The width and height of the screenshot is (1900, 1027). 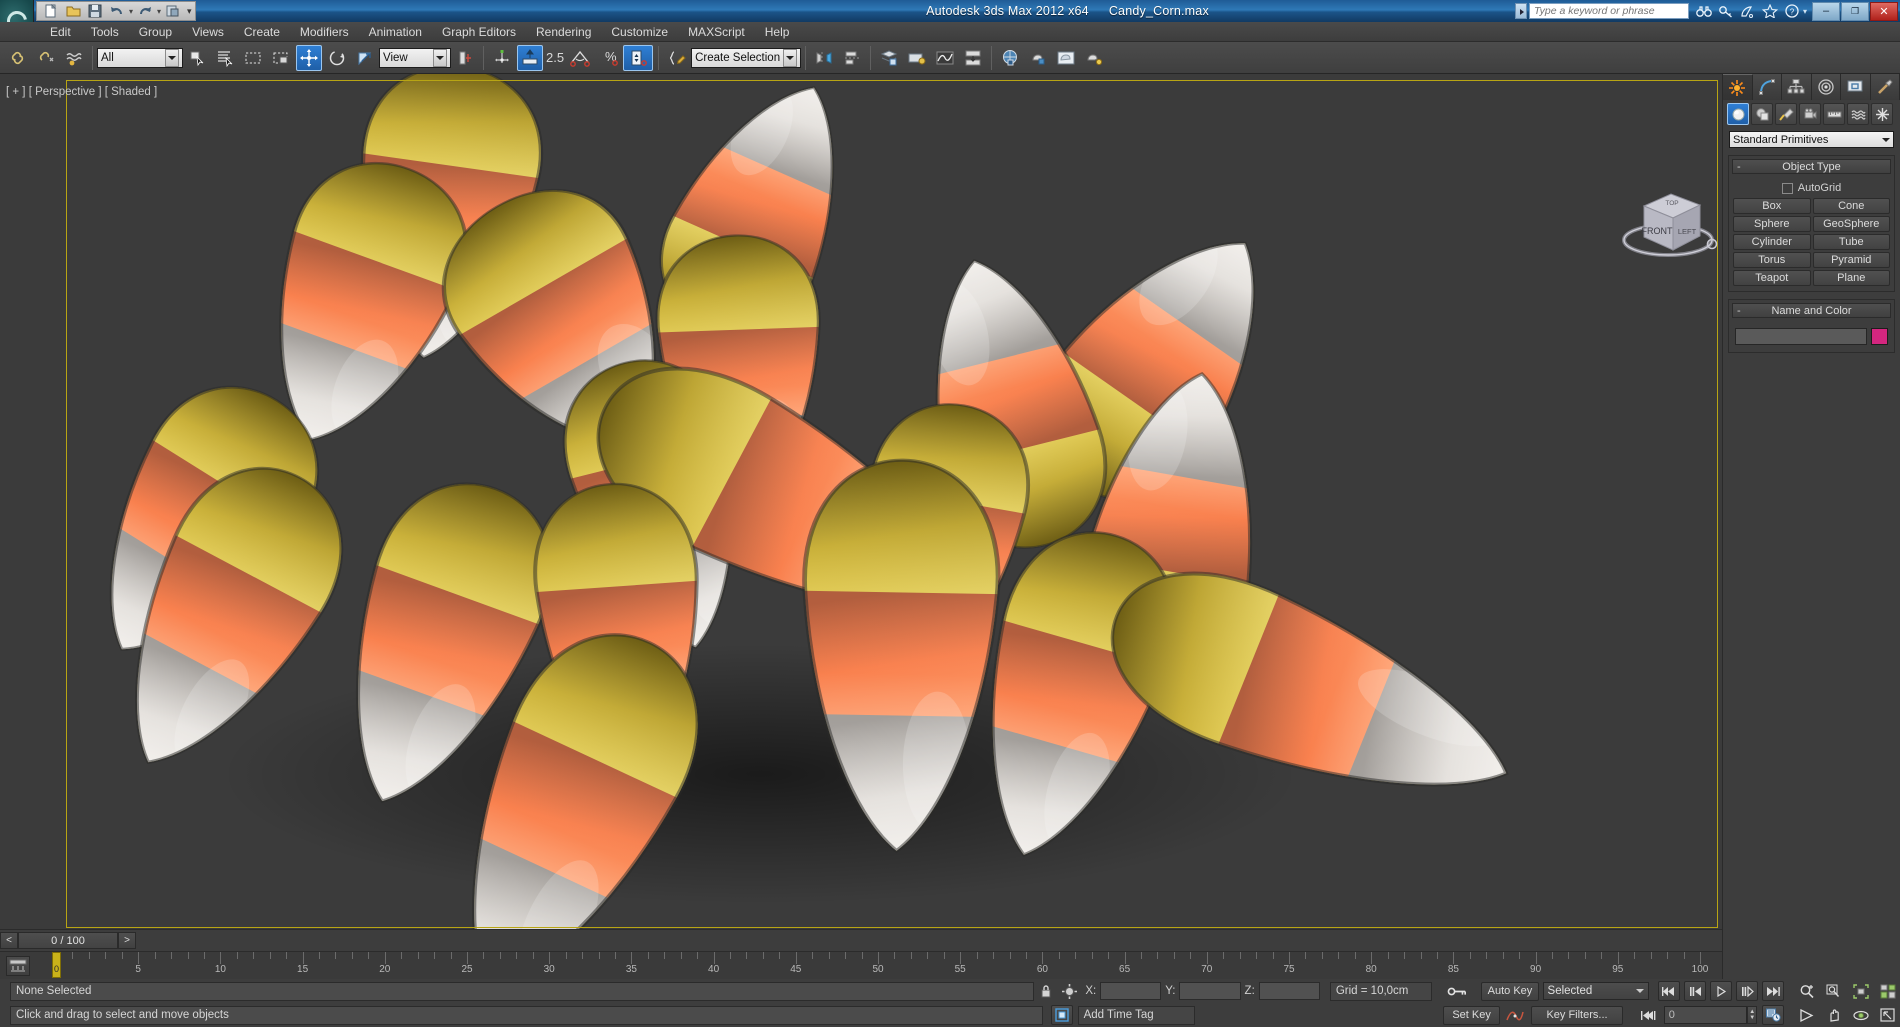 What do you see at coordinates (1131, 991) in the screenshot?
I see `x-coord-input` at bounding box center [1131, 991].